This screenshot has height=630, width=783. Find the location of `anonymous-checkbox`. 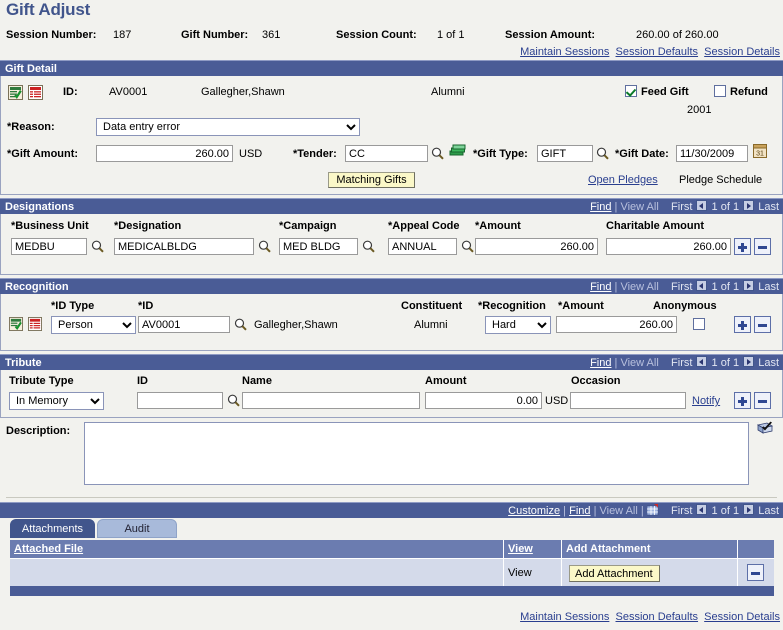

anonymous-checkbox is located at coordinates (699, 324).